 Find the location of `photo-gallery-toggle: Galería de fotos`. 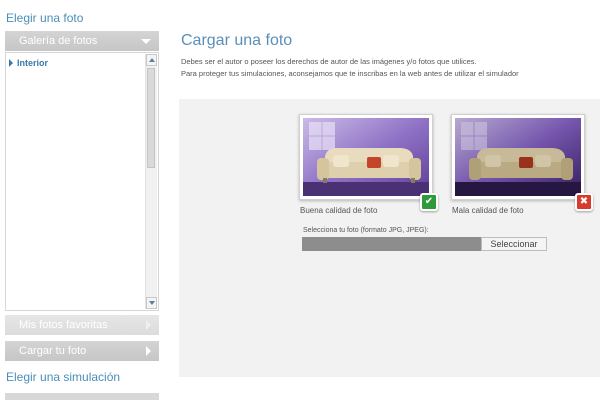

photo-gallery-toggle: Galería de fotos is located at coordinates (82, 41).